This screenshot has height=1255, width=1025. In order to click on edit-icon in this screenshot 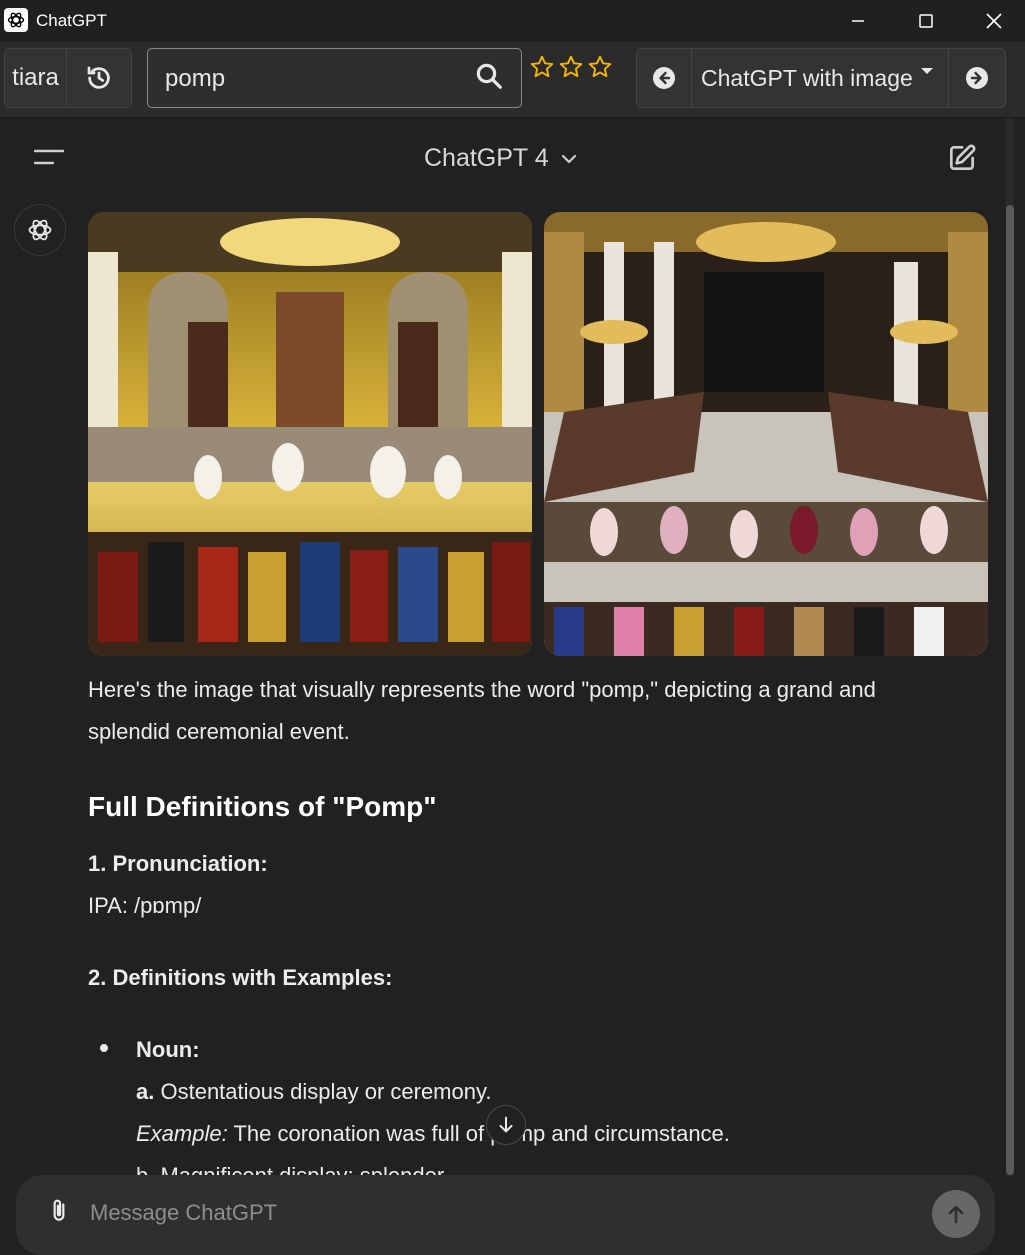, I will do `click(963, 157)`.